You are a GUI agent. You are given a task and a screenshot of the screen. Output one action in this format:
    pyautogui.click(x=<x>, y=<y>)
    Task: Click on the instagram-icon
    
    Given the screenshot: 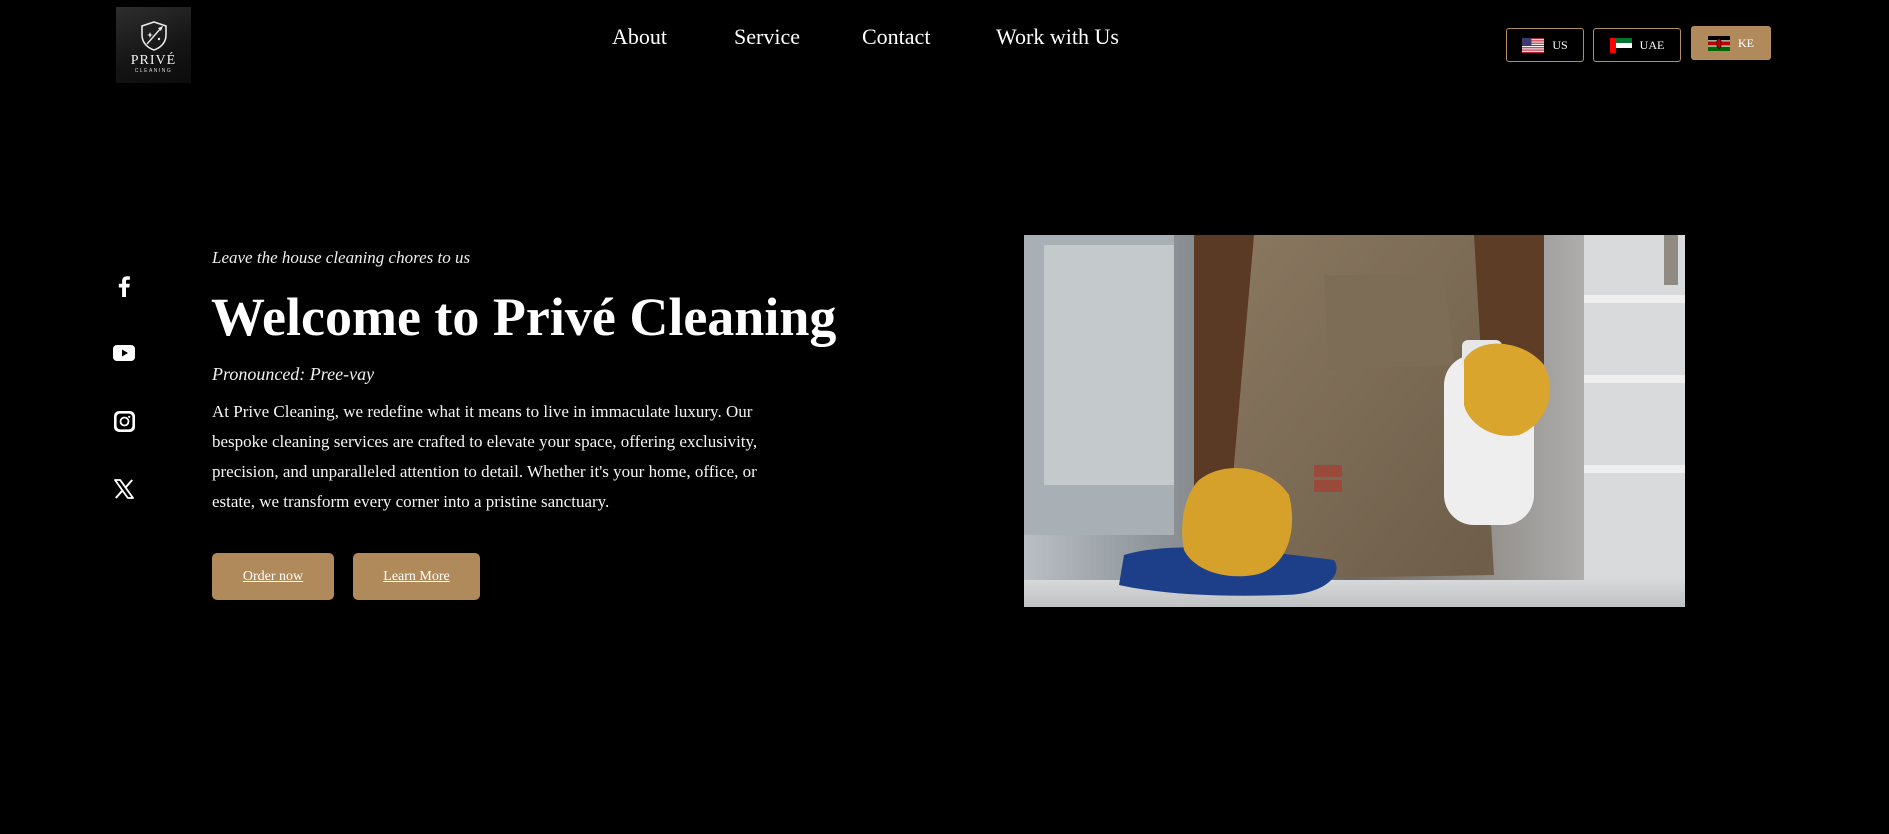 What is the action you would take?
    pyautogui.click(x=124, y=421)
    